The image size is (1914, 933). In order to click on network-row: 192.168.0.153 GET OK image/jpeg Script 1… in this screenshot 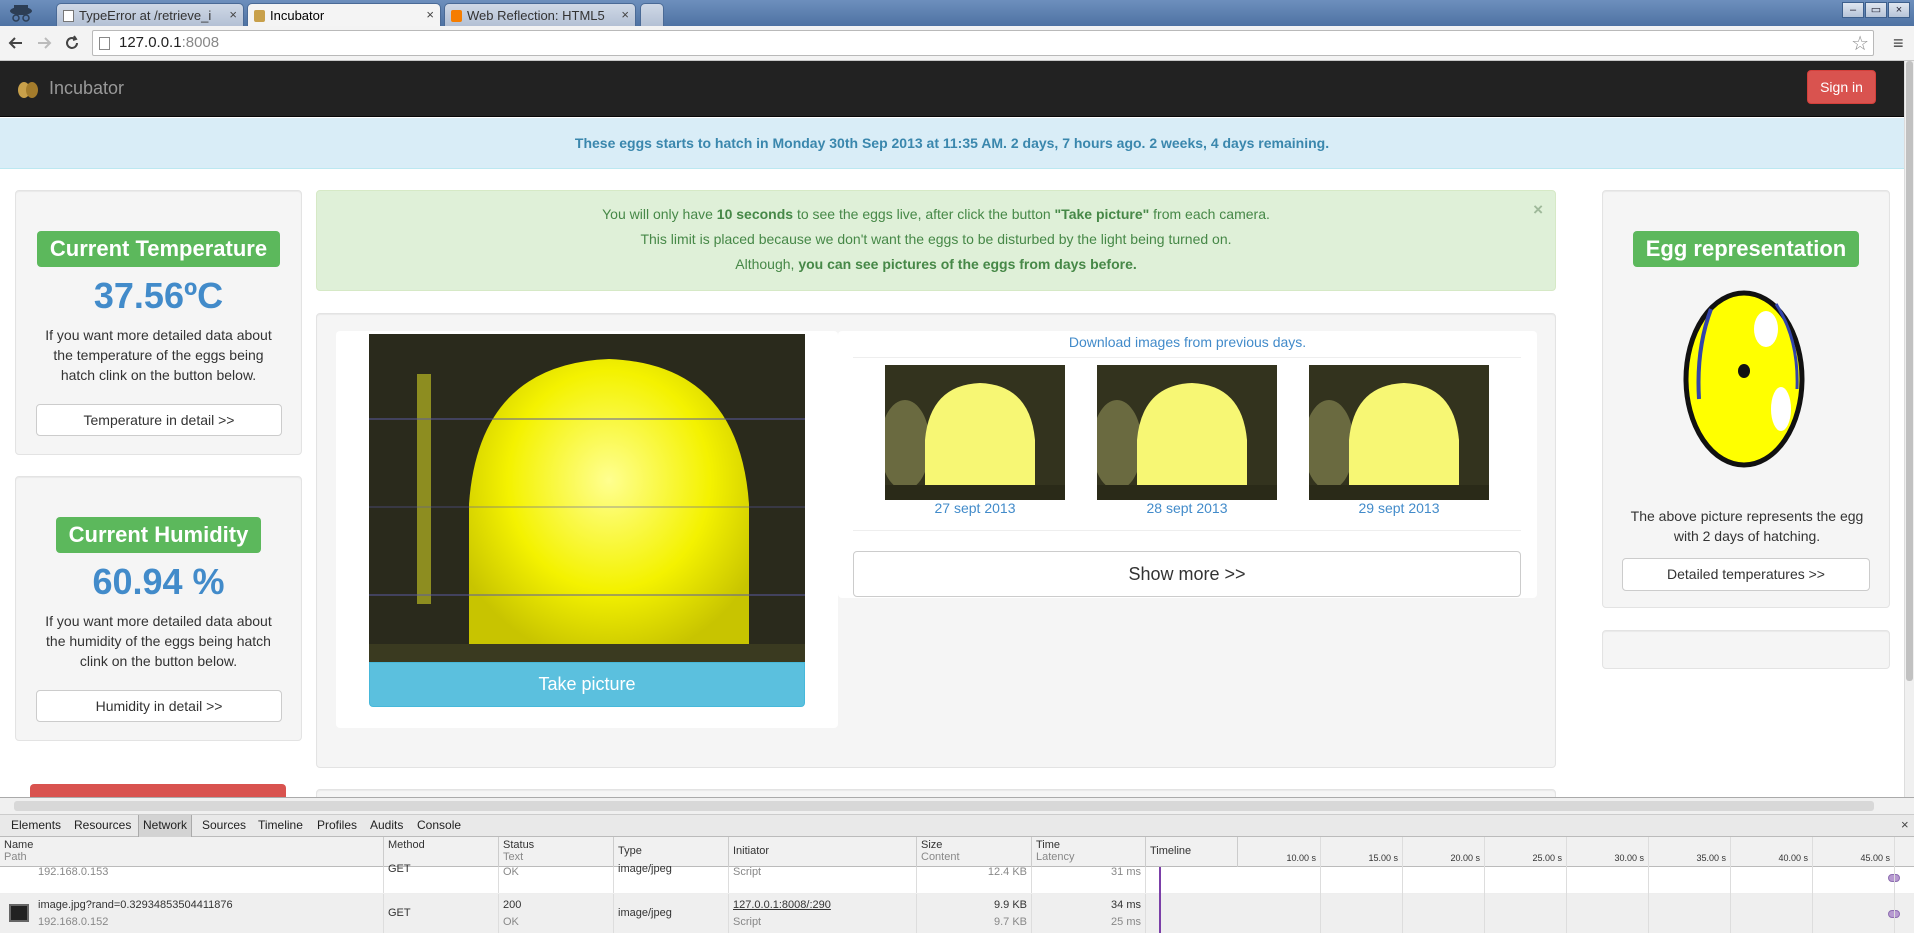, I will do `click(957, 879)`.